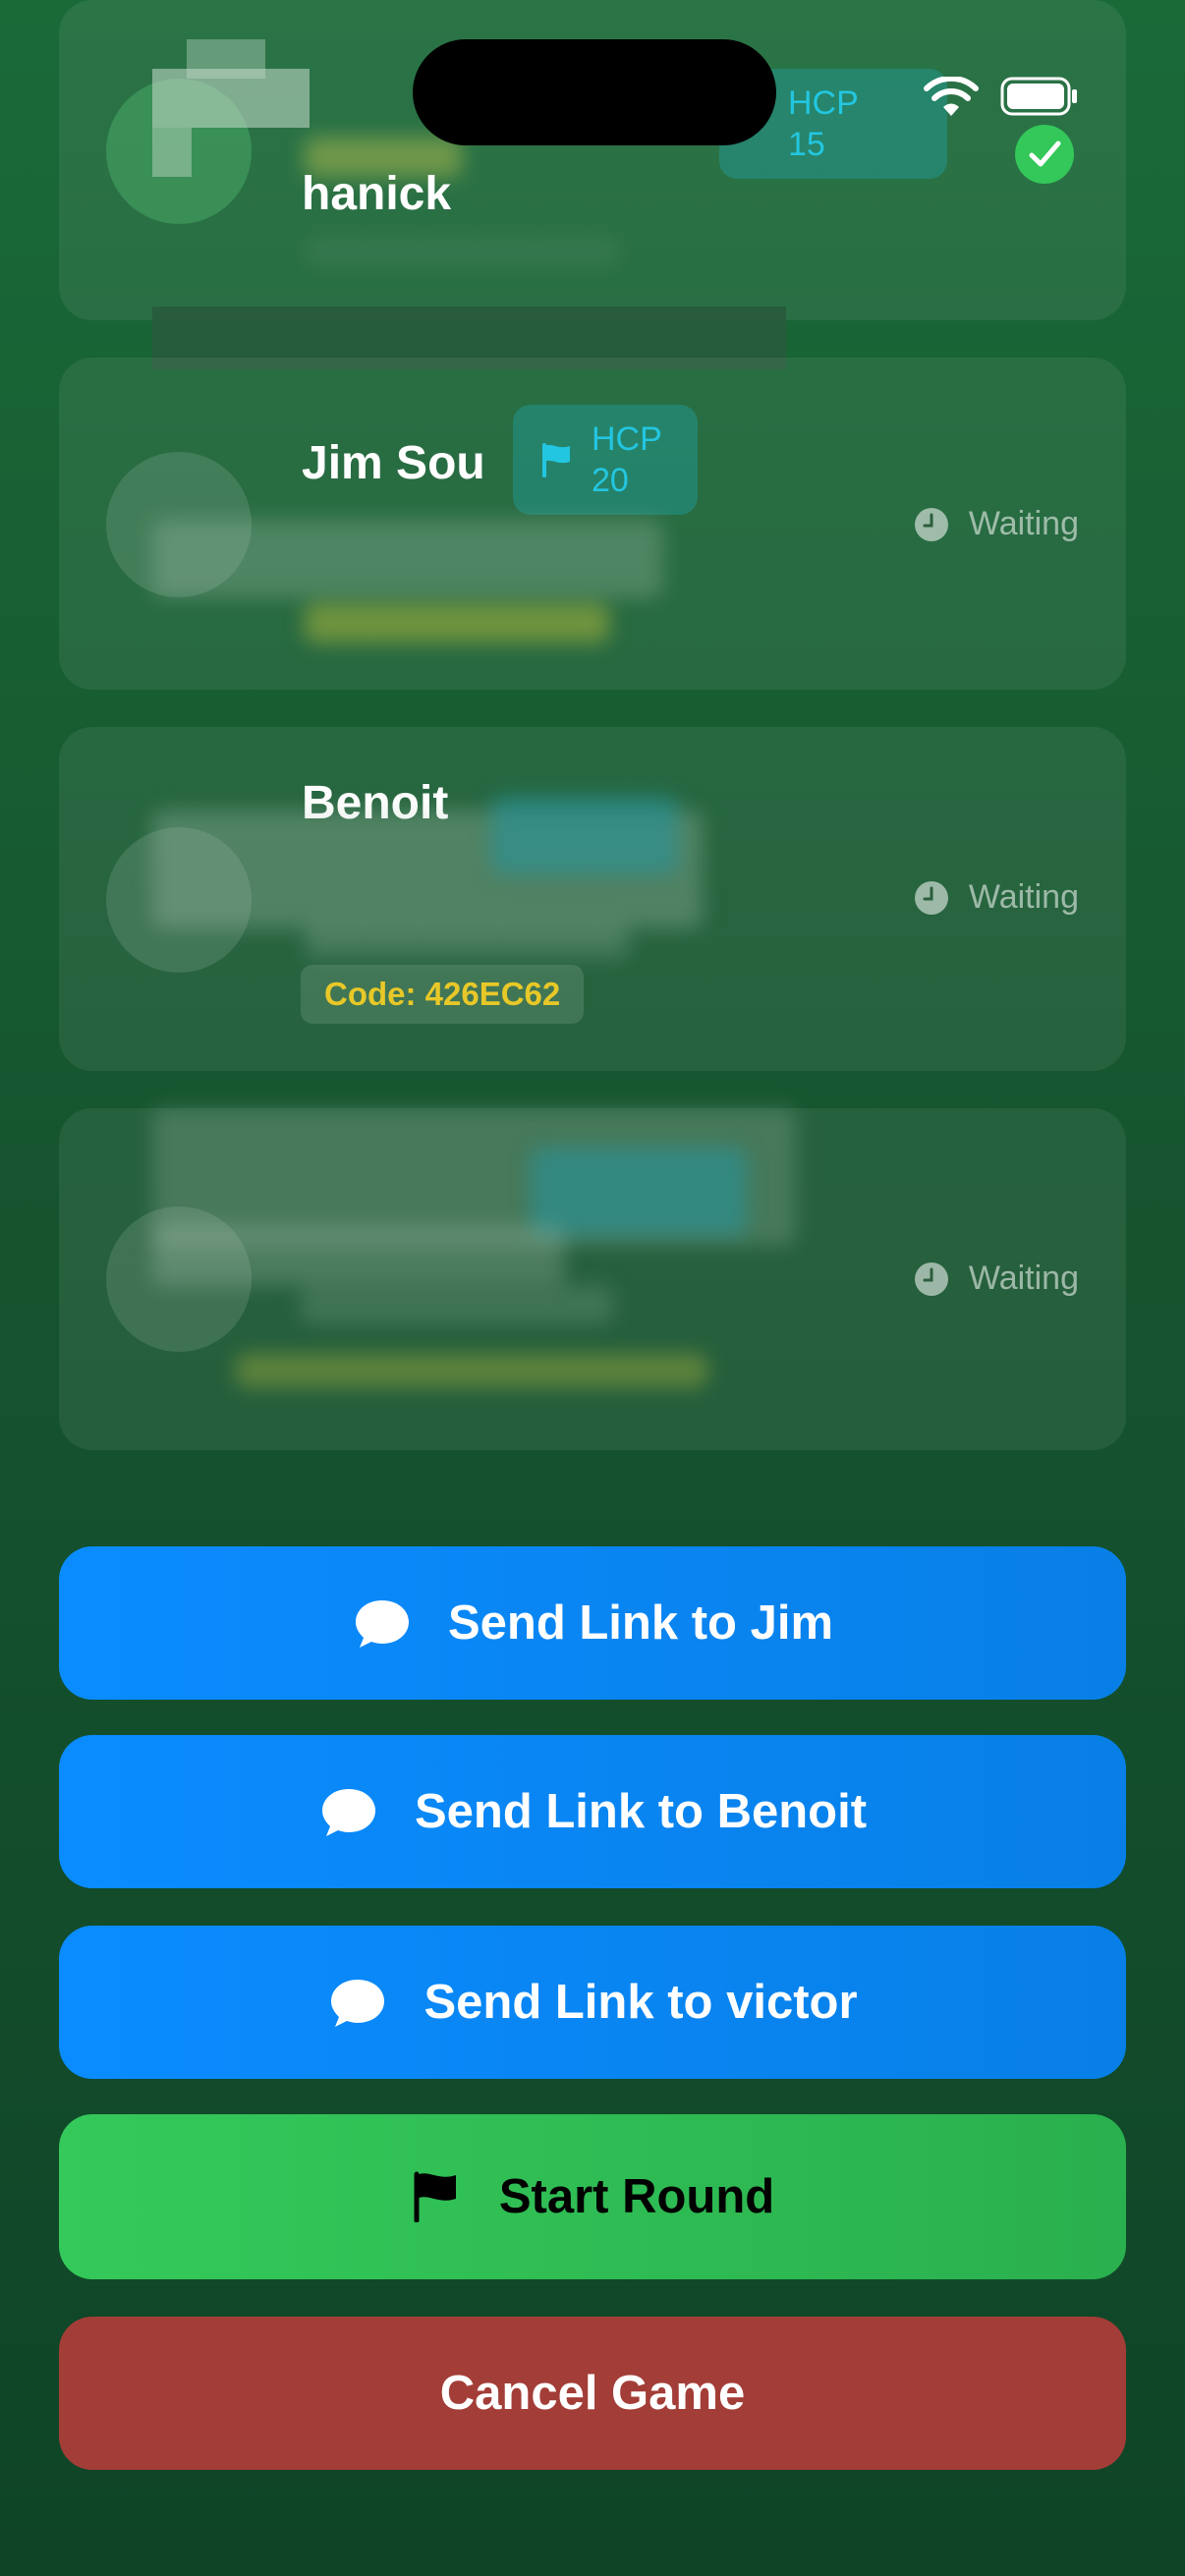 The height and width of the screenshot is (2576, 1185). What do you see at coordinates (627, 459) in the screenshot?
I see `hcp-text: HCP 20` at bounding box center [627, 459].